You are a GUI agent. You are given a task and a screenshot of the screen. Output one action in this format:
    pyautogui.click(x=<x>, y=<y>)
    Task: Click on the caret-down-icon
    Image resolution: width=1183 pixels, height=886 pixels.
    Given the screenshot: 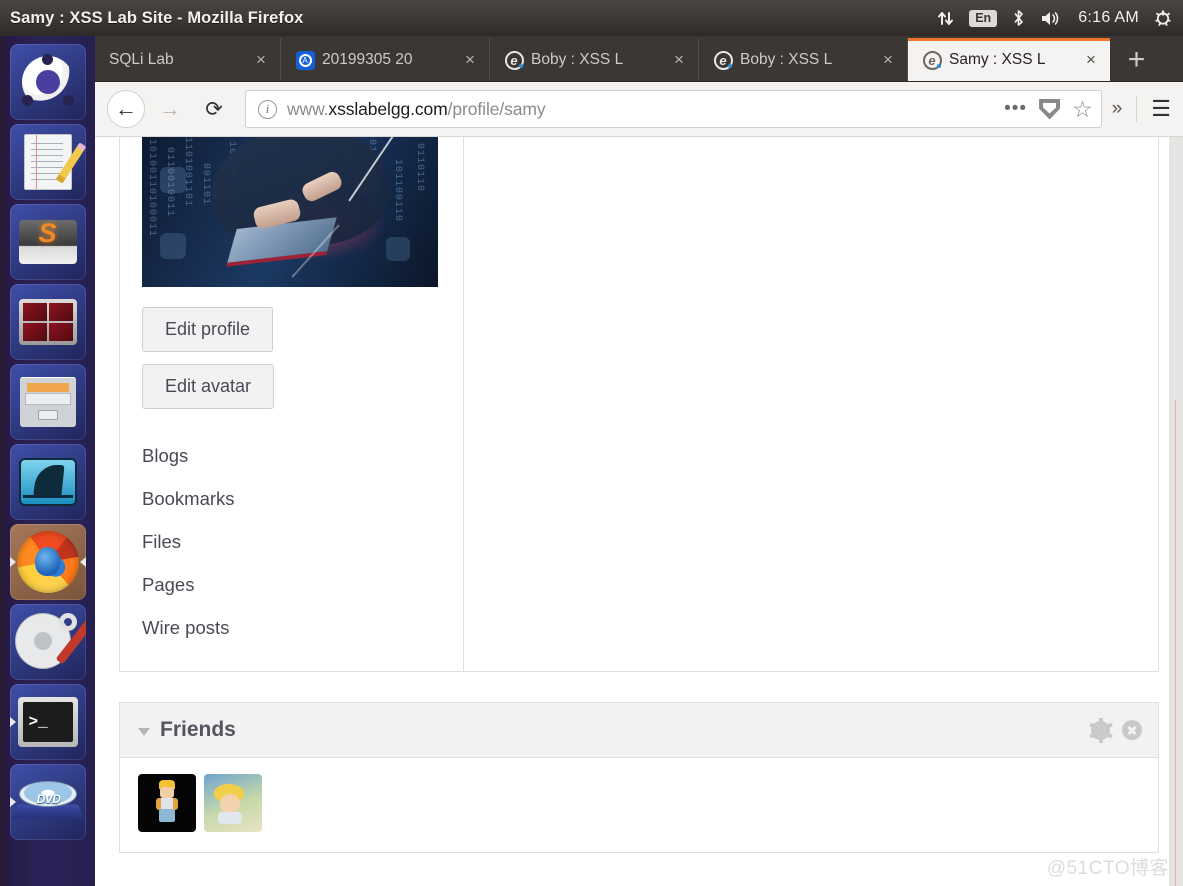 What is the action you would take?
    pyautogui.click(x=144, y=731)
    